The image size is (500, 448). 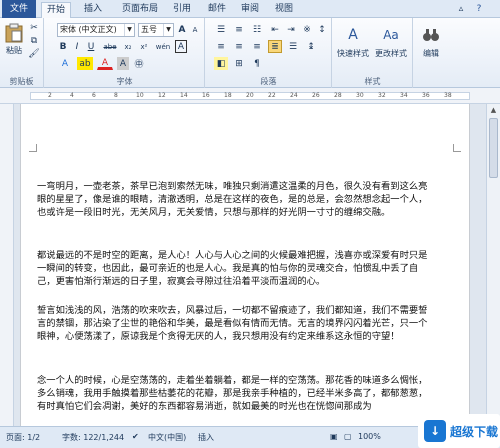 I want to click on watermark-text: 超级下载, so click(x=474, y=432).